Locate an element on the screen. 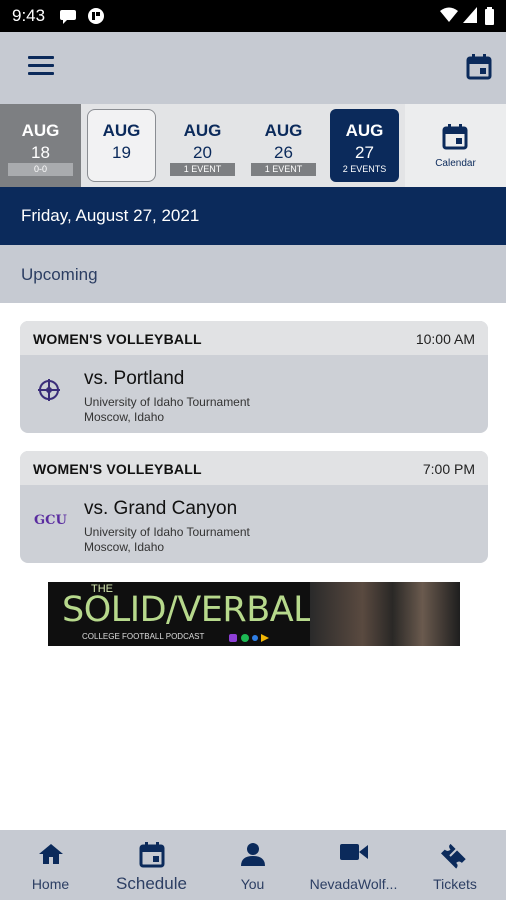 This screenshot has height=900, width=506. app-notification-icon is located at coordinates (96, 16).